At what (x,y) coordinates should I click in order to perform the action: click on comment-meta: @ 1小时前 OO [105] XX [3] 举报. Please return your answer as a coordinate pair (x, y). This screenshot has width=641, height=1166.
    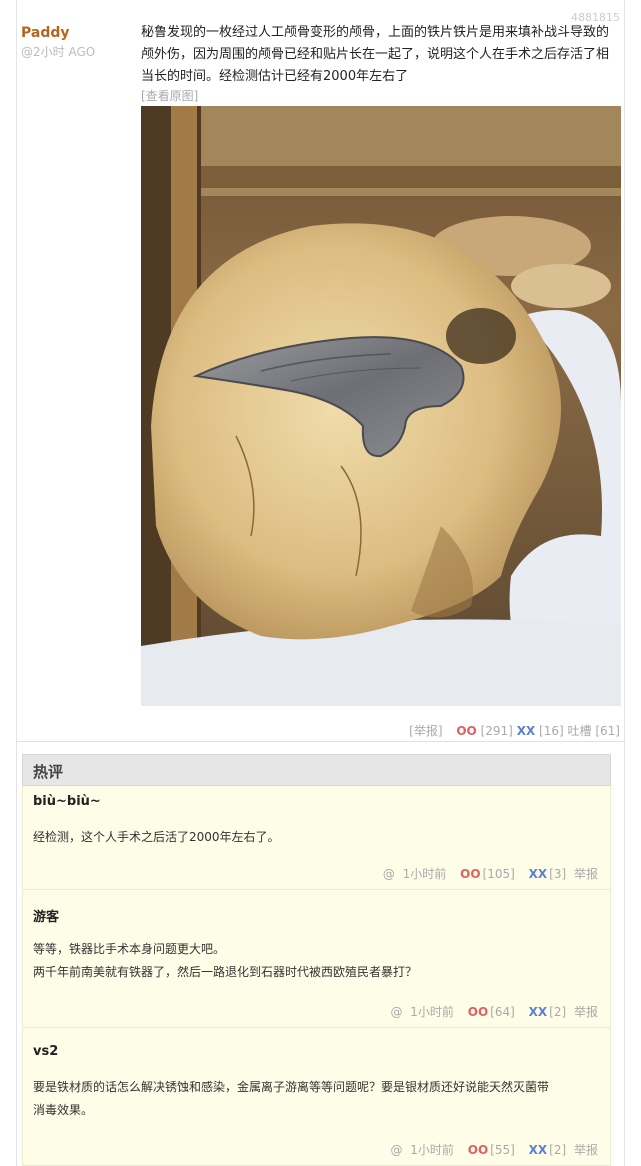
    Looking at the image, I should click on (488, 873).